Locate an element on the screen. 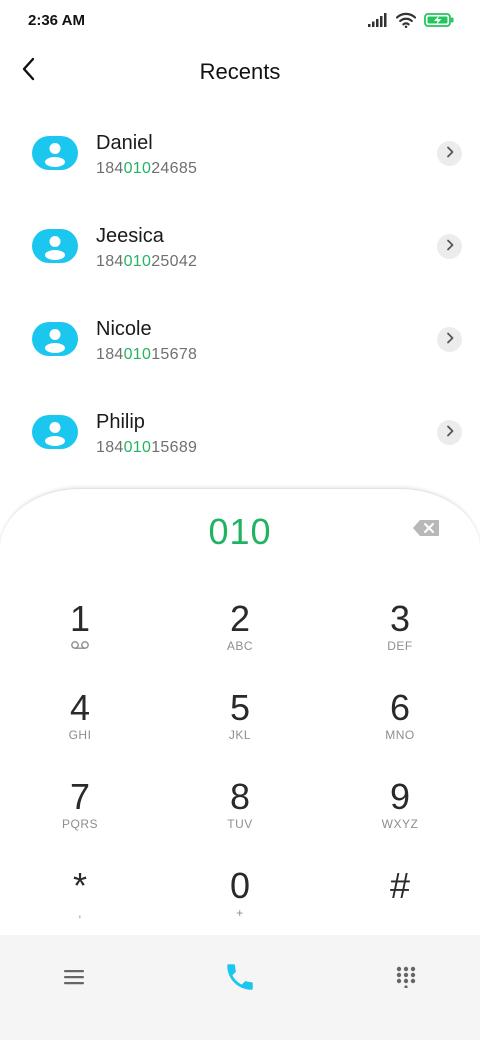  backspace-icon is located at coordinates (426, 530).